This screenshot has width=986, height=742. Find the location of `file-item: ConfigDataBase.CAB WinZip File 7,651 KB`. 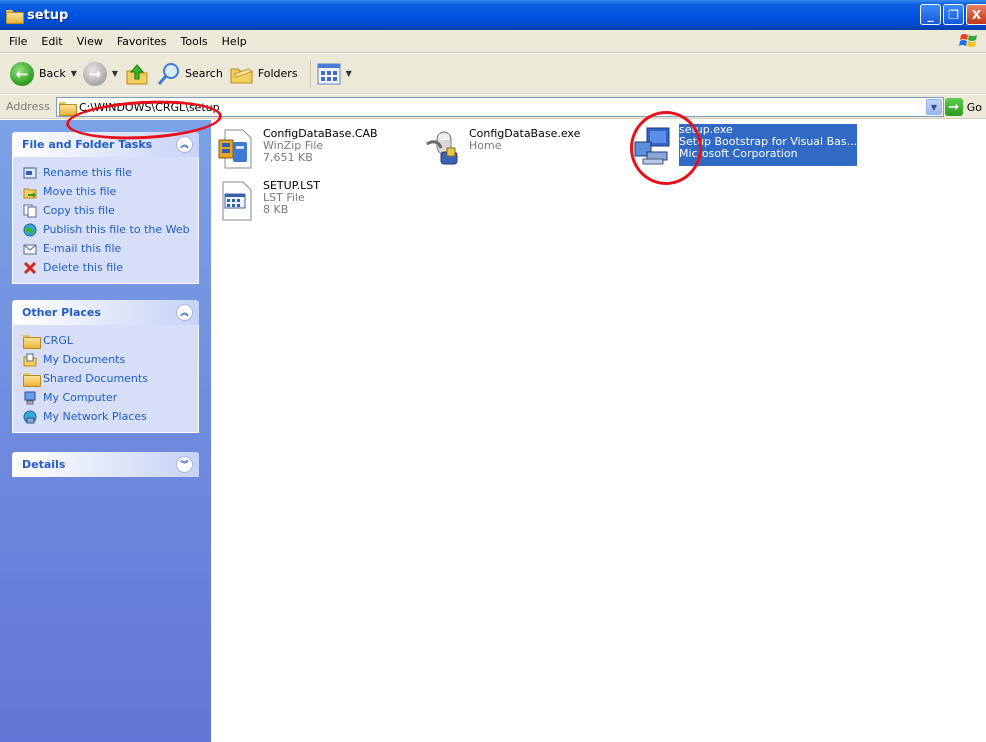

file-item: ConfigDataBase.CAB WinZip File 7,651 KB is located at coordinates (297, 149).